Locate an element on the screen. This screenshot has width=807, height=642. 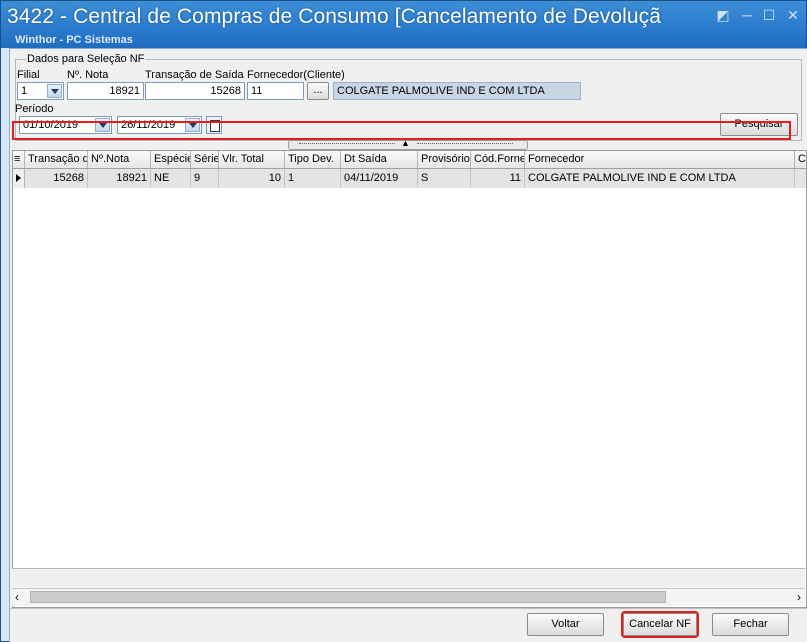
cell-nota: 18921 is located at coordinates (119, 178).